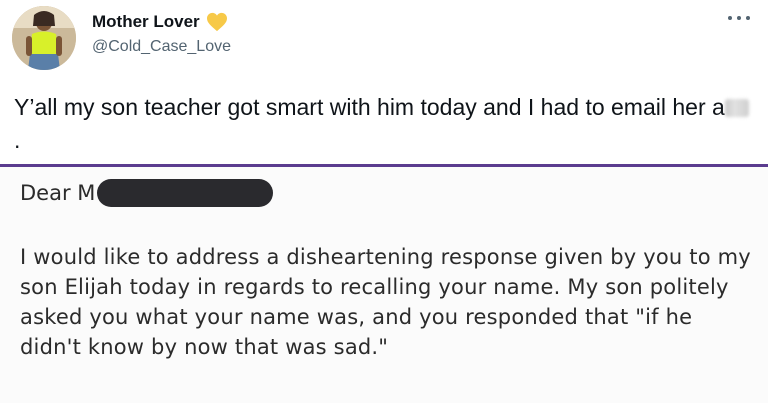  Describe the element at coordinates (185, 193) in the screenshot. I see `redacted-name-bar` at that location.